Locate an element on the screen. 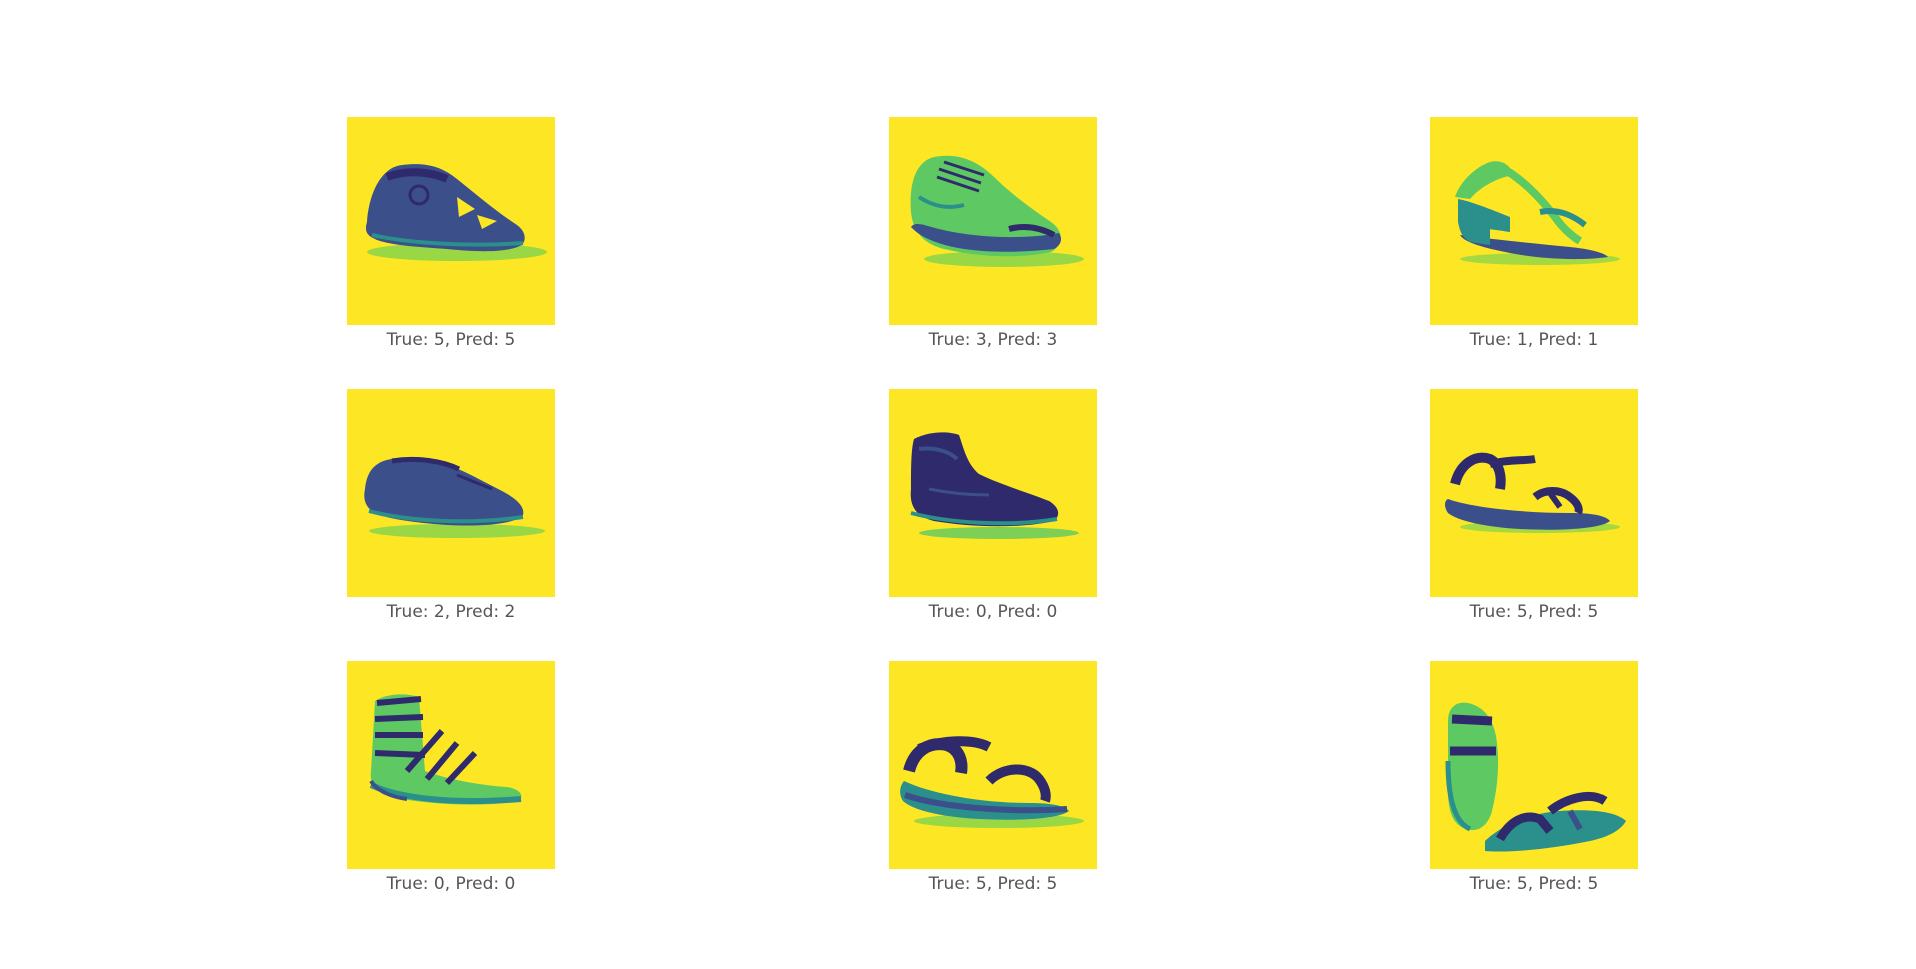  gladiator-sandal-icon is located at coordinates (451, 765).